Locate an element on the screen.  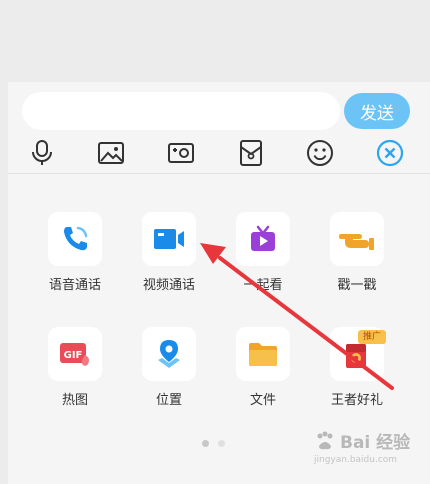
watermark: Bai 经验 jingyan.baidu.com is located at coordinates (369, 453).